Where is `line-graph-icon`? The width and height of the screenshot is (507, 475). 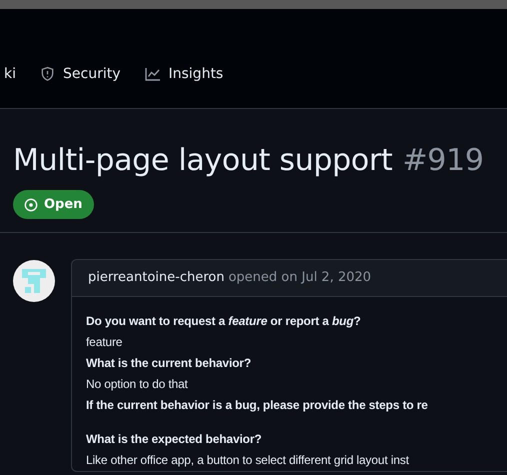
line-graph-icon is located at coordinates (152, 74).